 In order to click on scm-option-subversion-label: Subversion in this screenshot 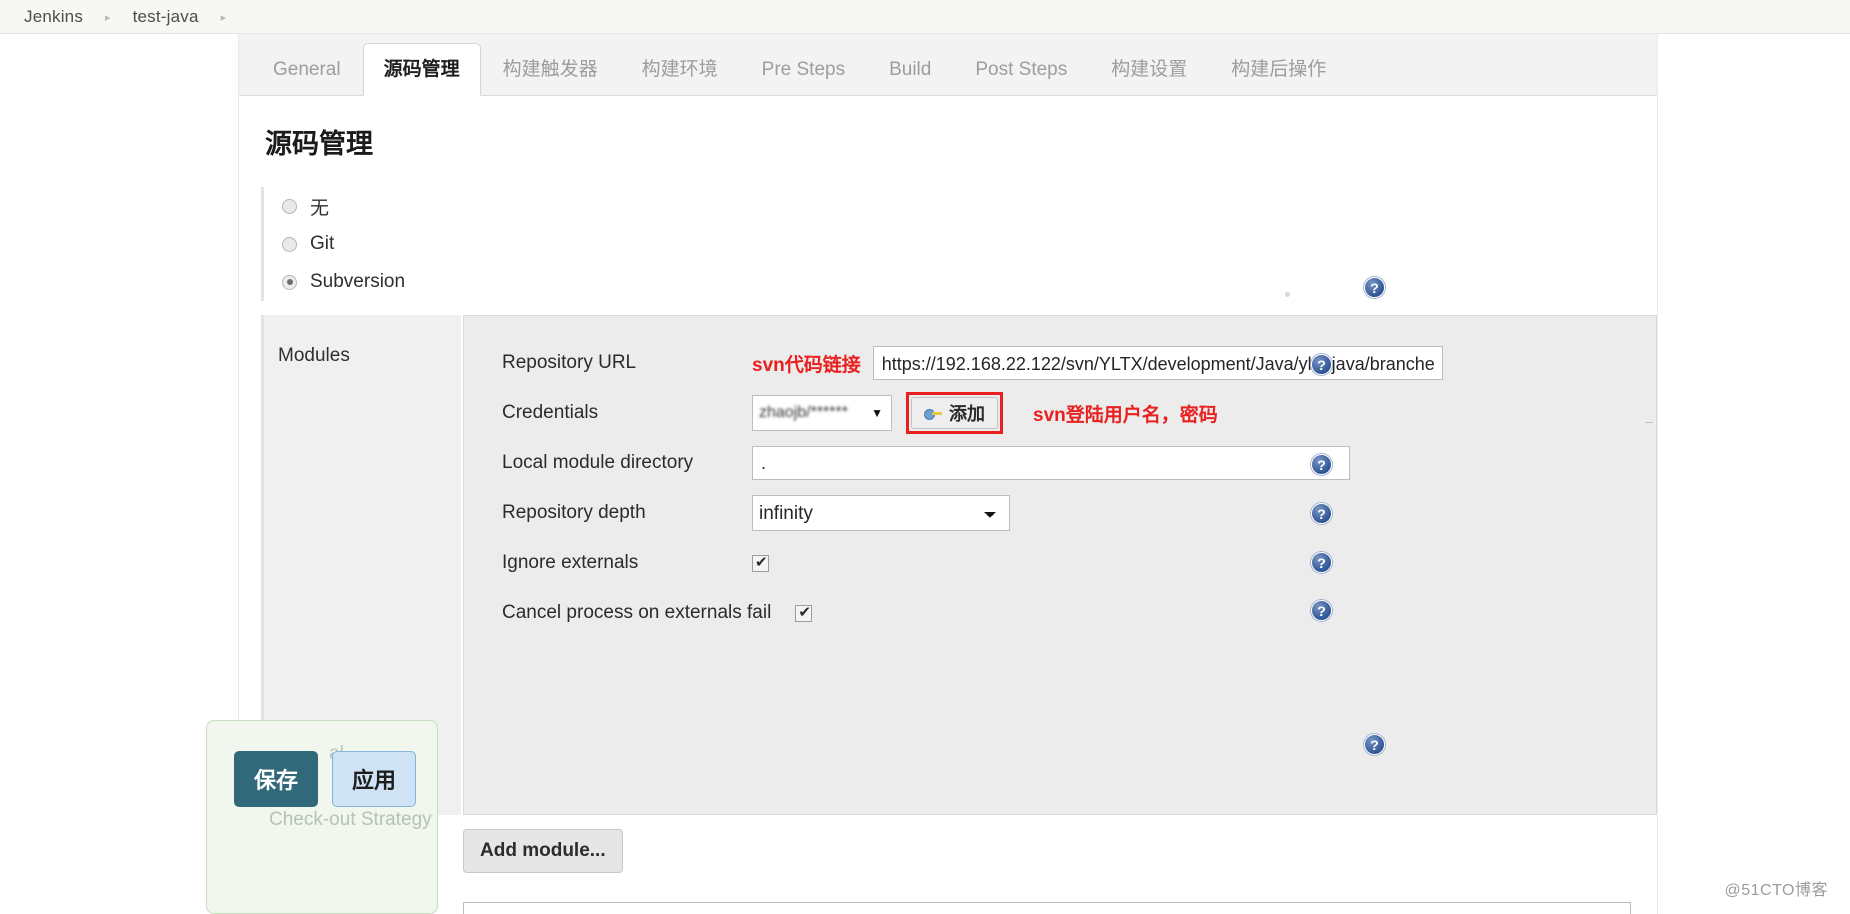, I will do `click(358, 281)`.